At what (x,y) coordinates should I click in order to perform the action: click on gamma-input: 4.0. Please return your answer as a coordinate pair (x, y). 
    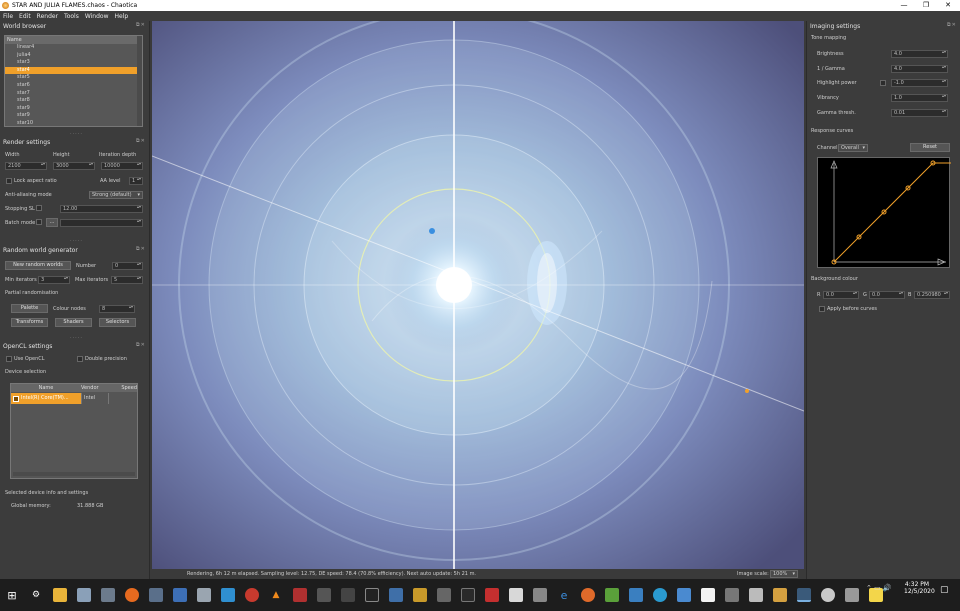
    Looking at the image, I should click on (919, 69).